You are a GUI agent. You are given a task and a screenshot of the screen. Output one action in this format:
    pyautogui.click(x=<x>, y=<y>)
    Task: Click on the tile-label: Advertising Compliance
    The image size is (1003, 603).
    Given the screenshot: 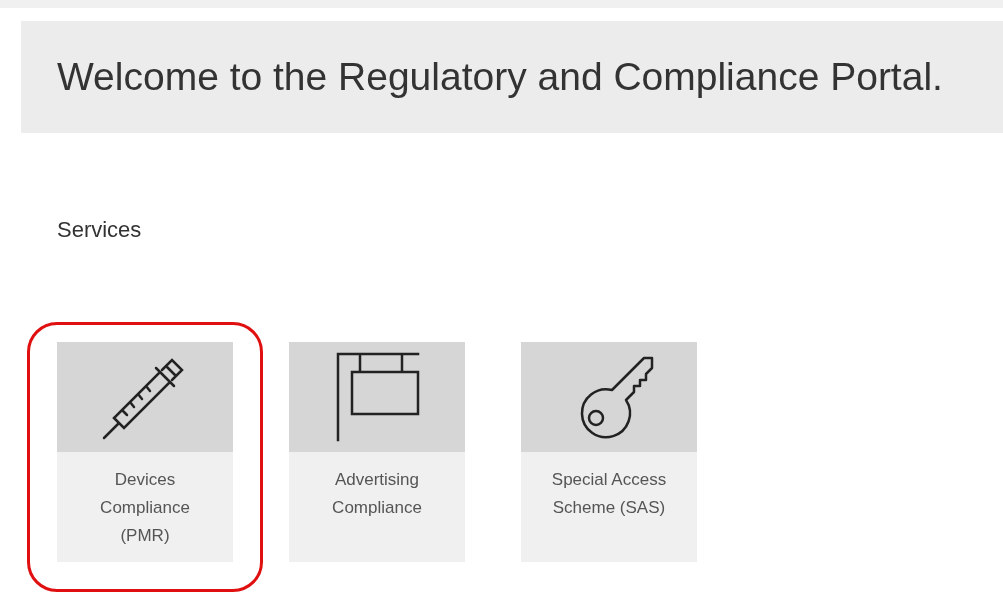 What is the action you would take?
    pyautogui.click(x=377, y=494)
    